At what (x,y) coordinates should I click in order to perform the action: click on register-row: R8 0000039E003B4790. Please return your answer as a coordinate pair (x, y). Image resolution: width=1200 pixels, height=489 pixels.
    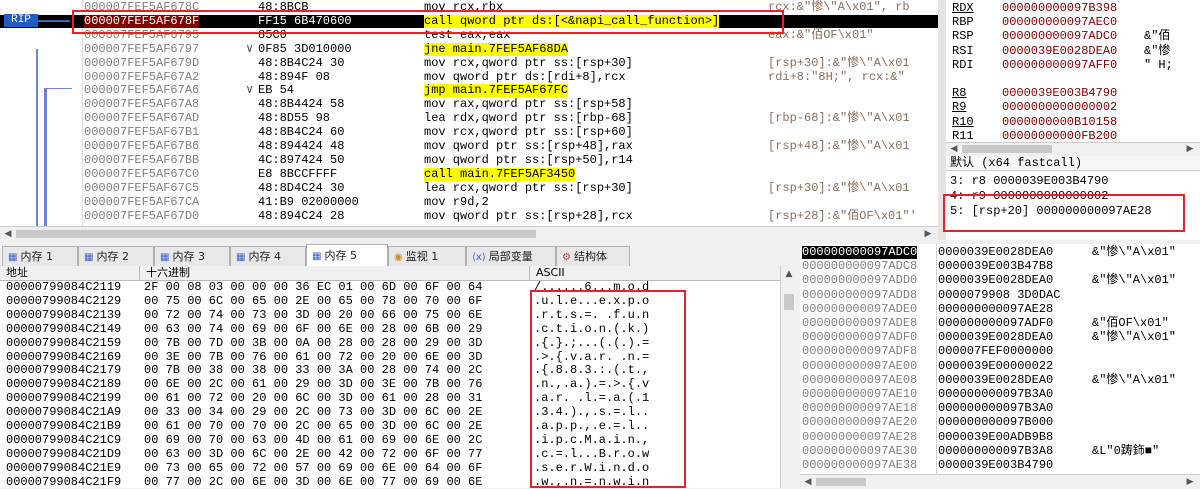
    Looking at the image, I should click on (1073, 93).